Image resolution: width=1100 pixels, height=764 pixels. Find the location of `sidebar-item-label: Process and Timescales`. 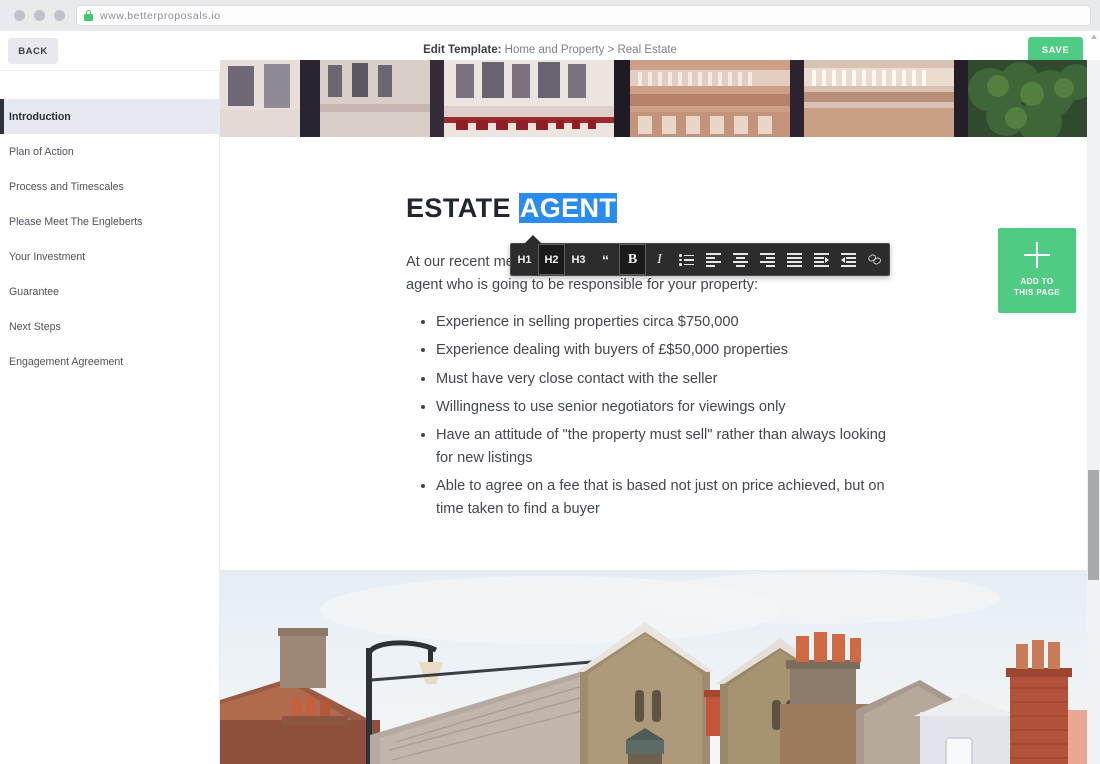

sidebar-item-label: Process and Timescales is located at coordinates (66, 186).